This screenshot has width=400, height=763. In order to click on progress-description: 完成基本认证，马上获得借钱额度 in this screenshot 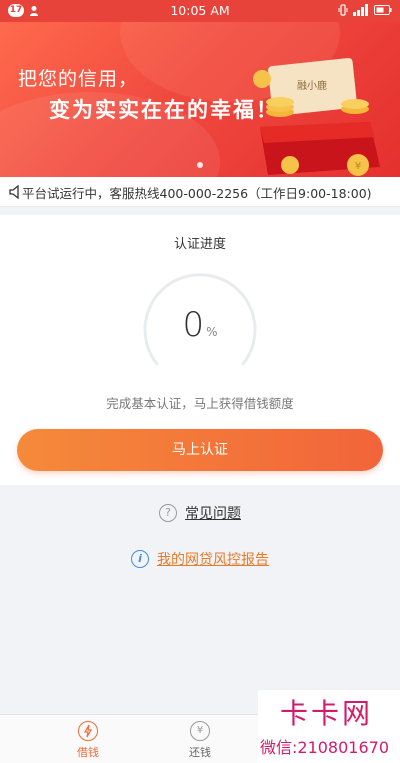, I will do `click(200, 403)`.